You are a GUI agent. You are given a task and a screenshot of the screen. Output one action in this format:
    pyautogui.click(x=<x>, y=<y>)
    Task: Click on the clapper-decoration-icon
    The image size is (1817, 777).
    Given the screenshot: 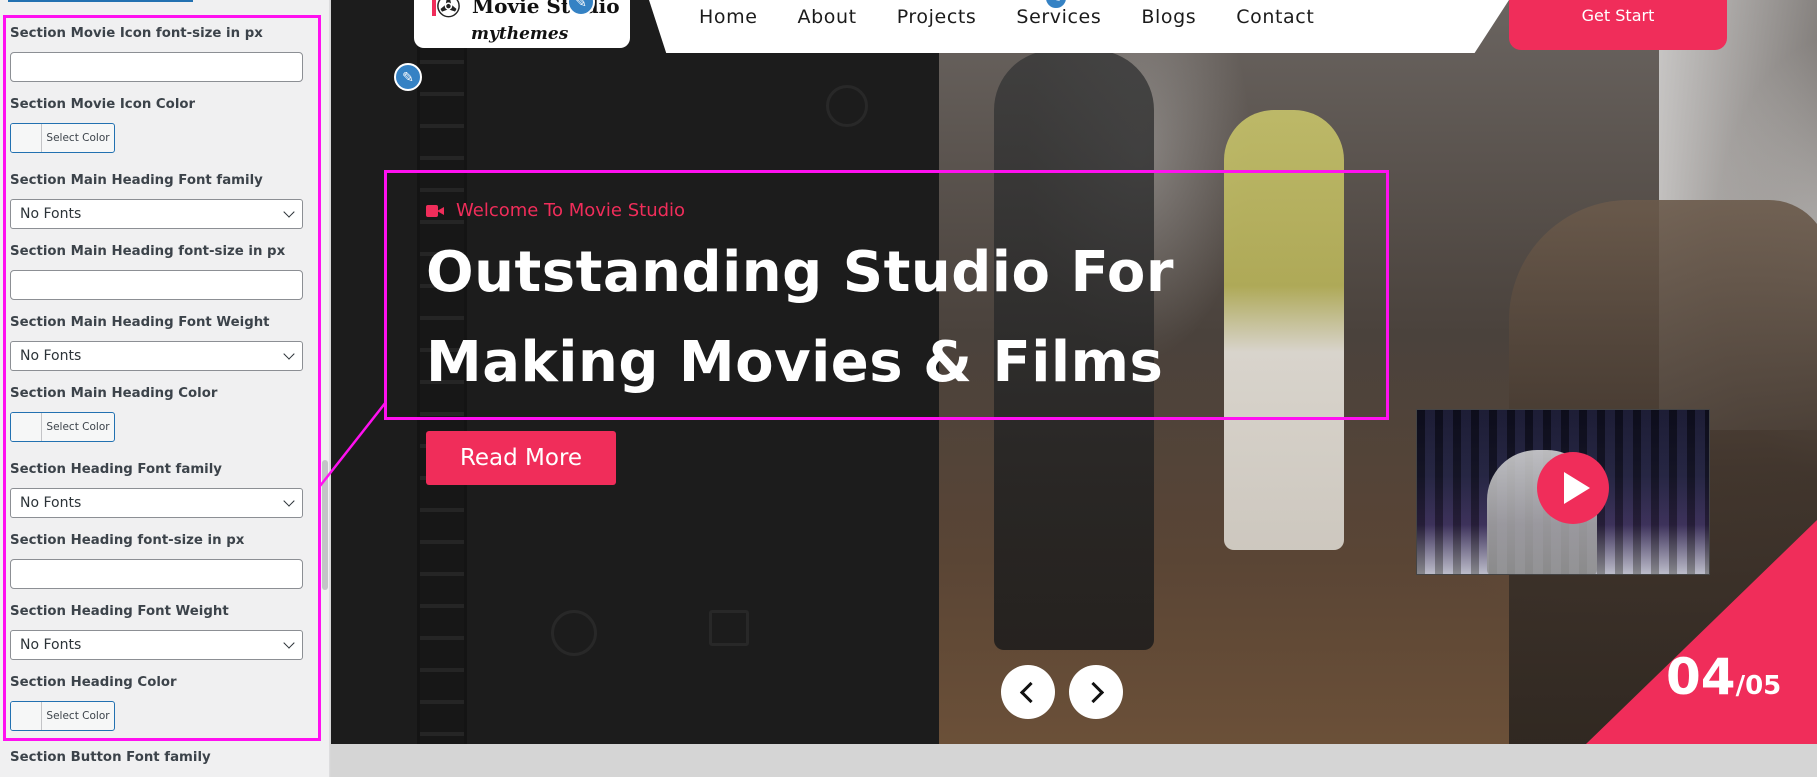 What is the action you would take?
    pyautogui.click(x=729, y=628)
    